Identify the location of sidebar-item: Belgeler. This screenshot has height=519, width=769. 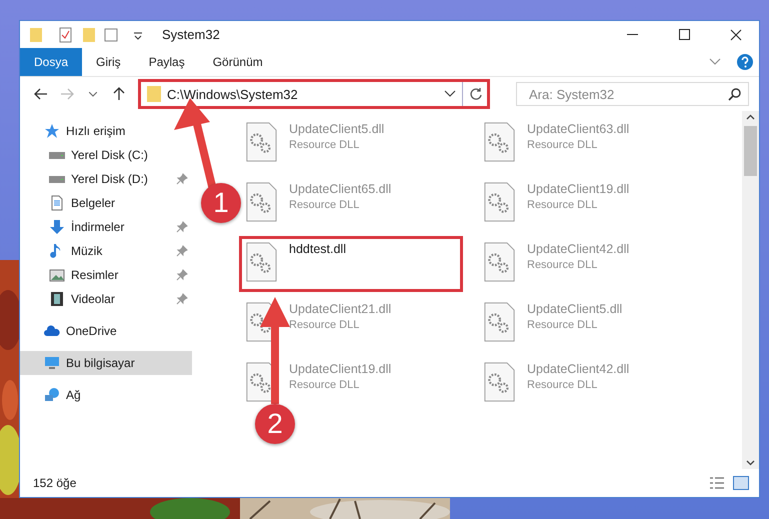
(106, 203).